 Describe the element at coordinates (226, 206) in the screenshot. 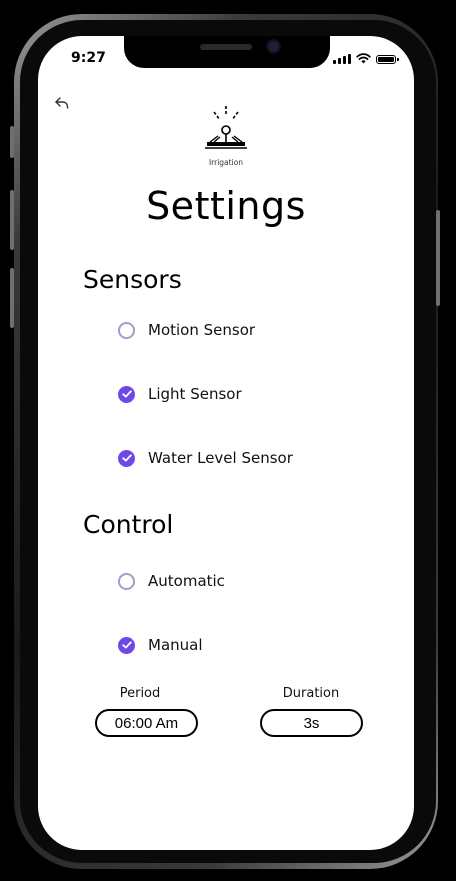

I see `page-title: Settings` at that location.